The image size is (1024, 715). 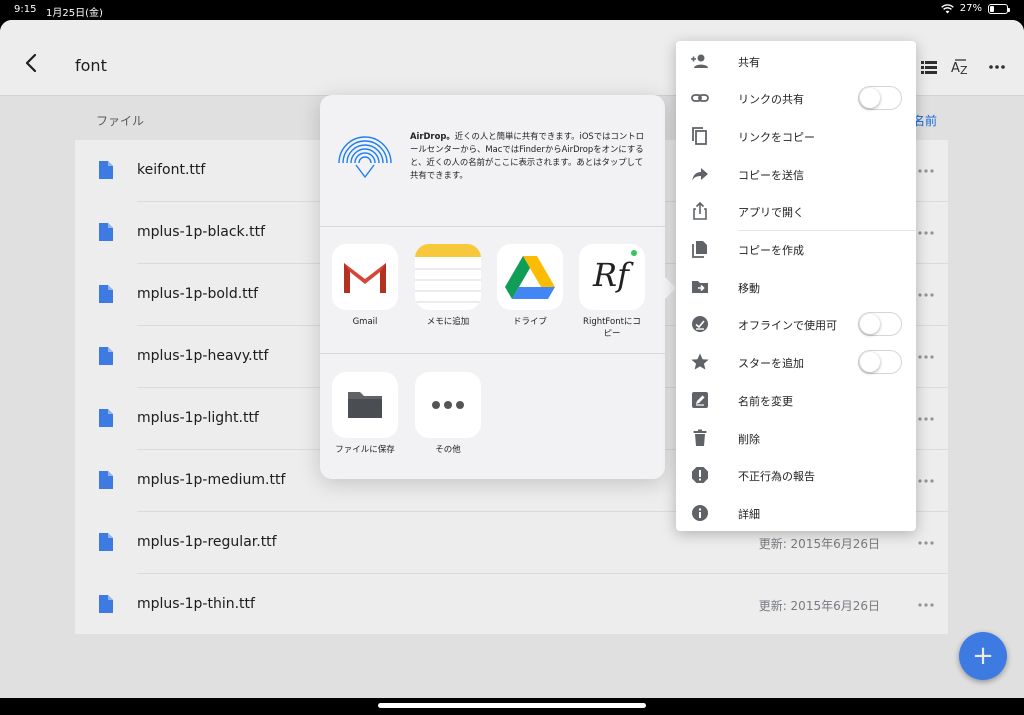 I want to click on star-icon, so click(x=700, y=361).